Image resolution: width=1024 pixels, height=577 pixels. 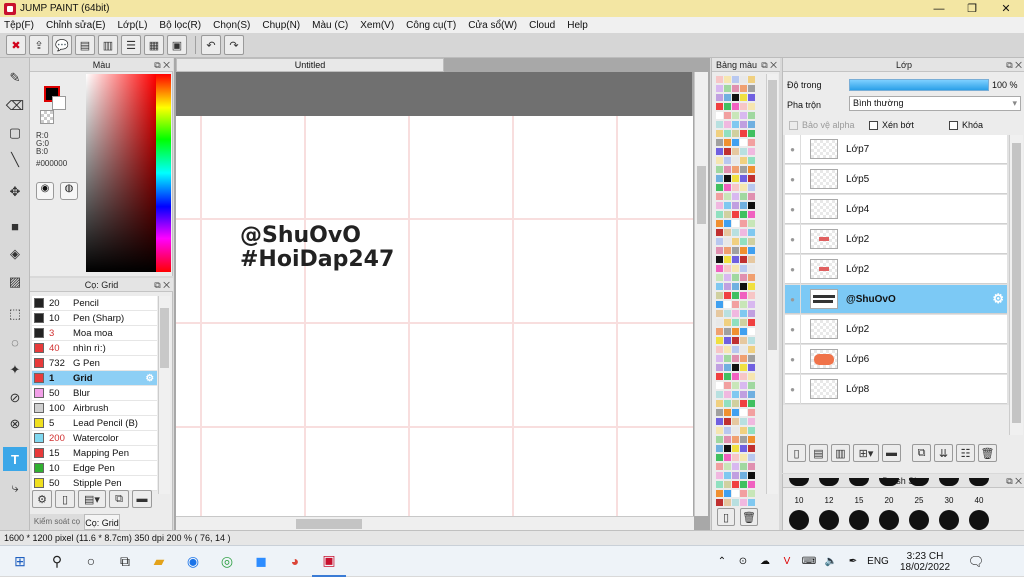 What do you see at coordinates (1016, 283) in the screenshot?
I see `scroll-thumb` at bounding box center [1016, 283].